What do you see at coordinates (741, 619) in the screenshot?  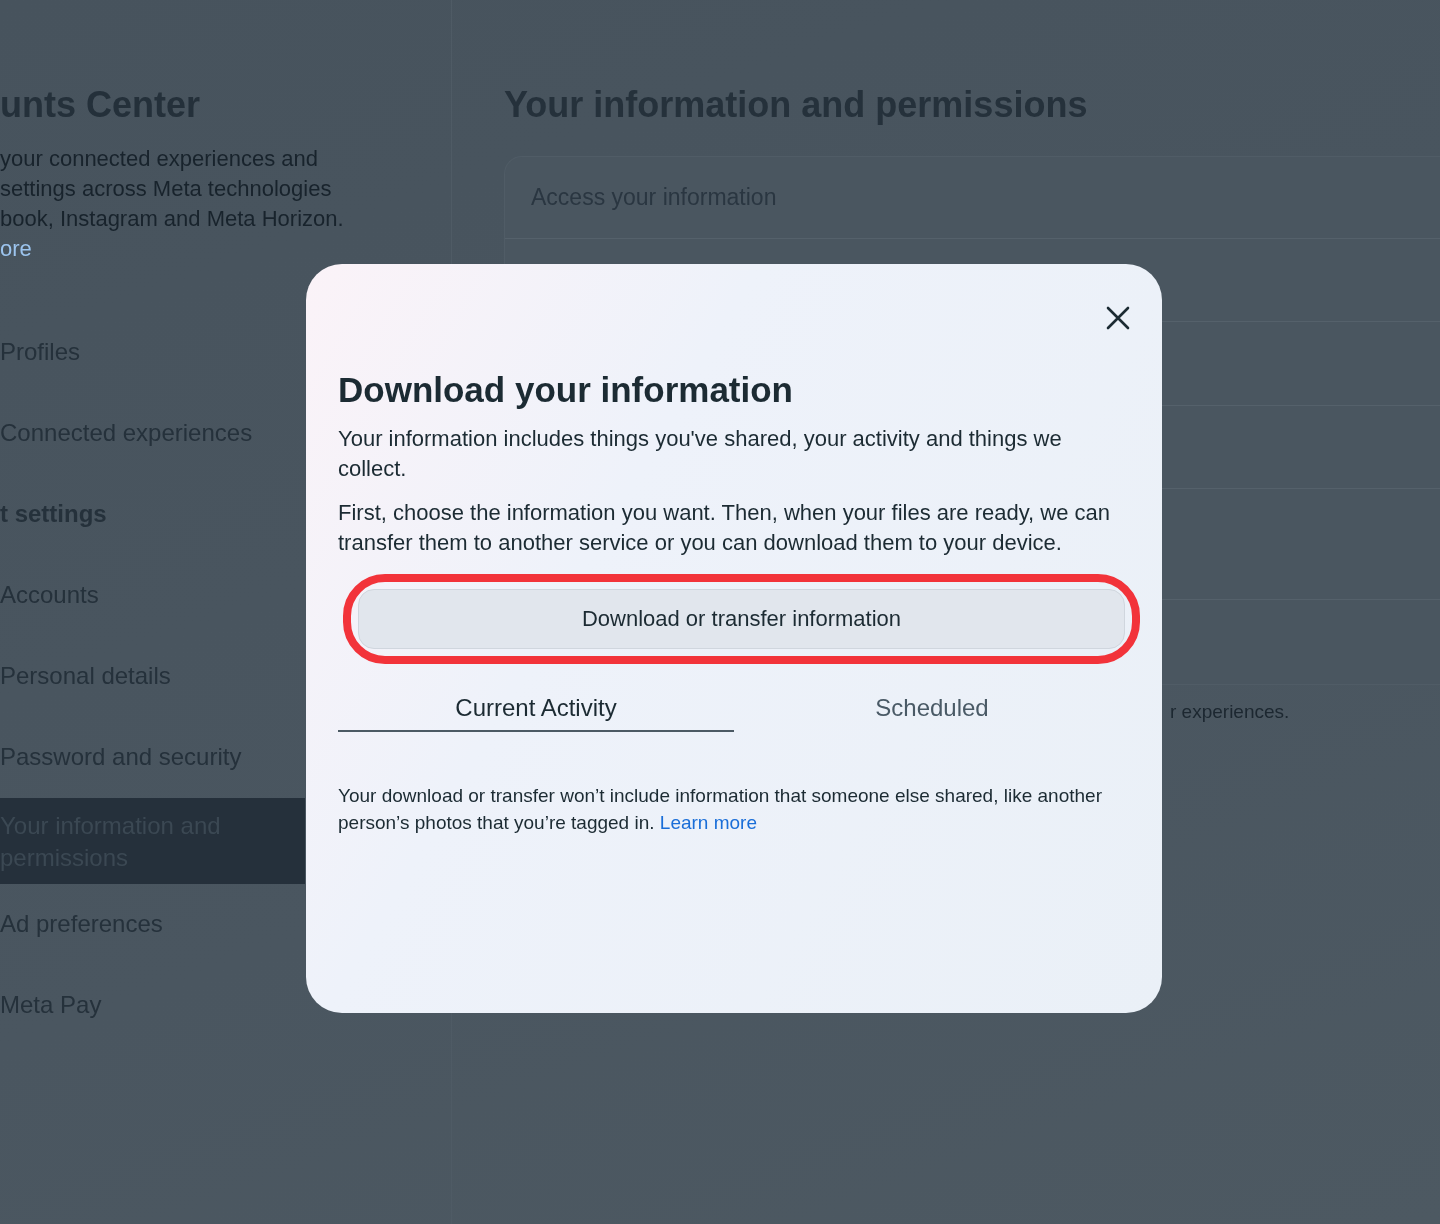 I see `download-button: Download or transfer information` at bounding box center [741, 619].